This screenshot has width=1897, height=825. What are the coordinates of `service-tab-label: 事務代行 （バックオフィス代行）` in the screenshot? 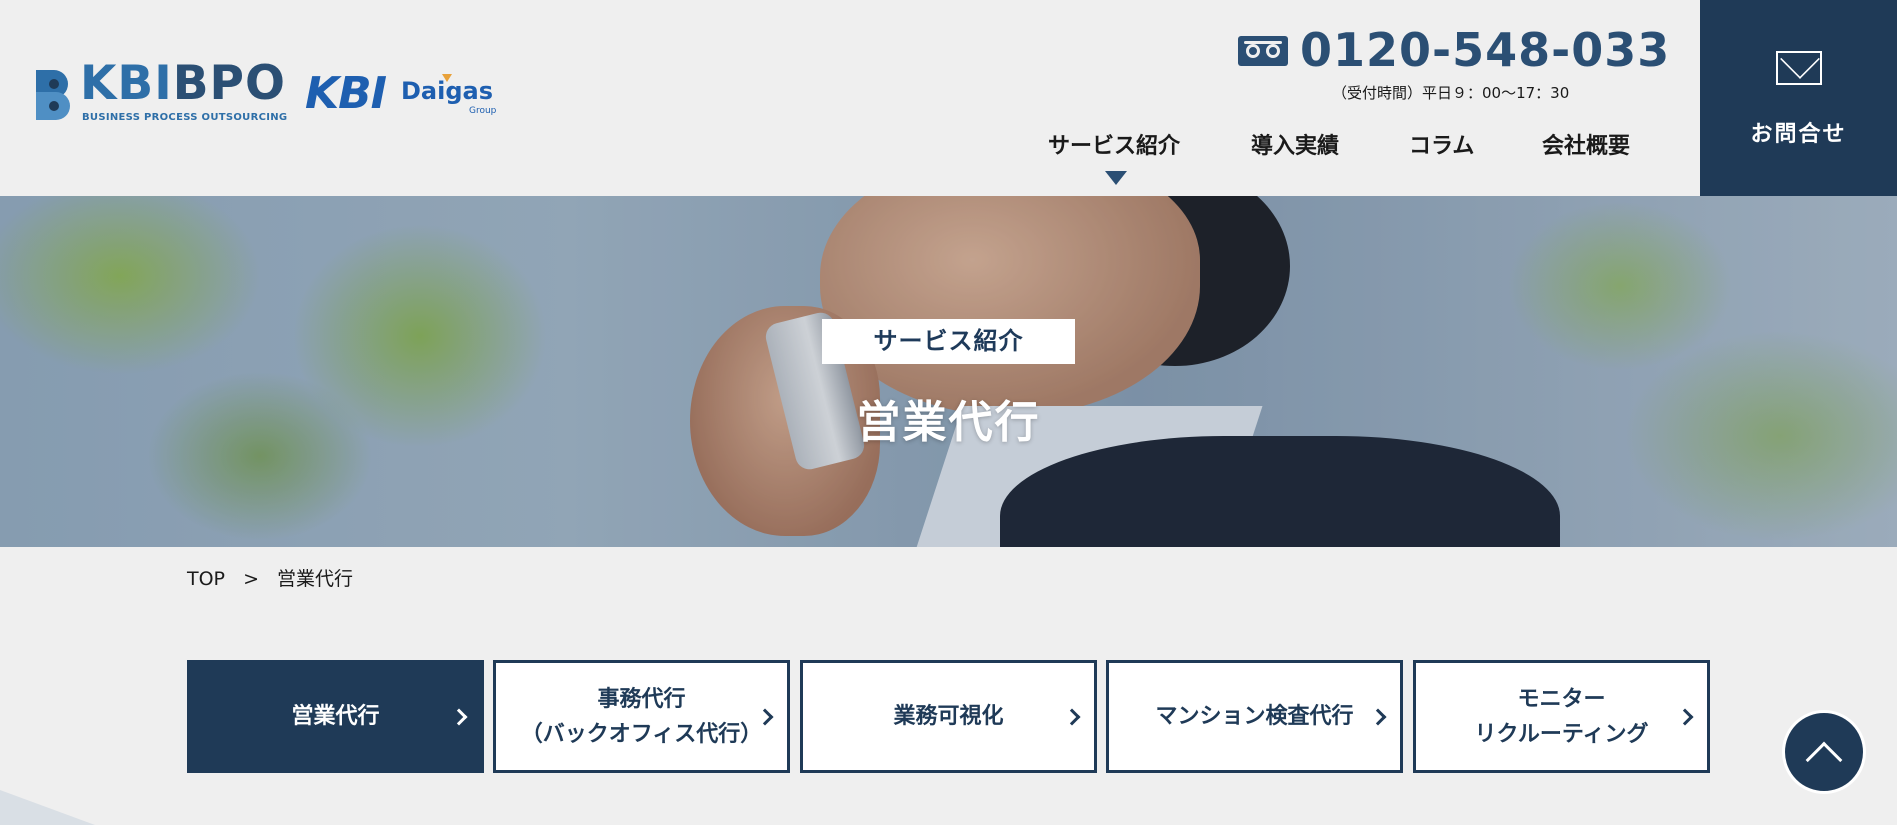 It's located at (641, 716).